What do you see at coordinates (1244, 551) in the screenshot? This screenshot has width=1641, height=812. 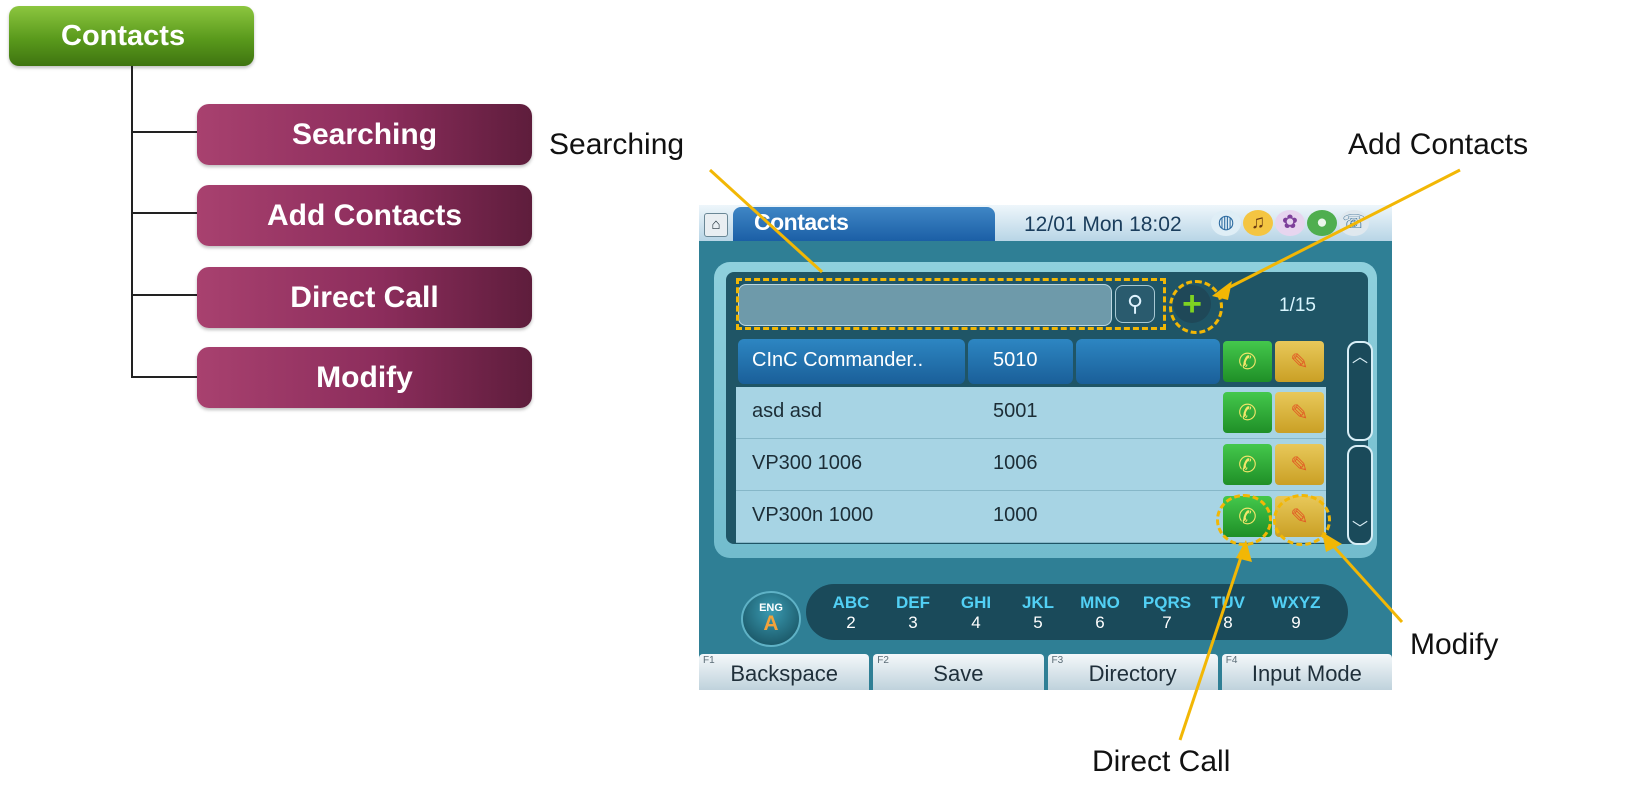 I see `direct-call-arrowhead` at bounding box center [1244, 551].